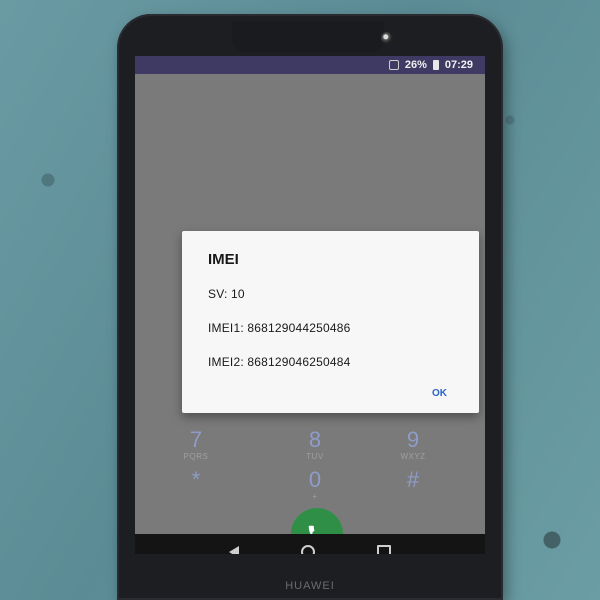 The height and width of the screenshot is (600, 600). I want to click on dialog-title: IMEI, so click(223, 259).